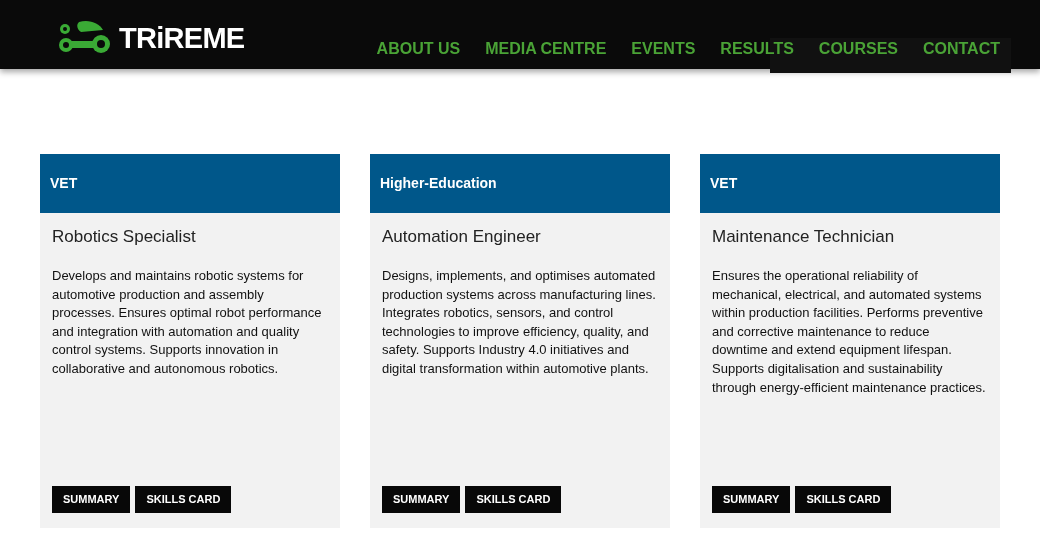 This screenshot has height=554, width=1040. What do you see at coordinates (663, 49) in the screenshot?
I see `nav-link: EVENTS` at bounding box center [663, 49].